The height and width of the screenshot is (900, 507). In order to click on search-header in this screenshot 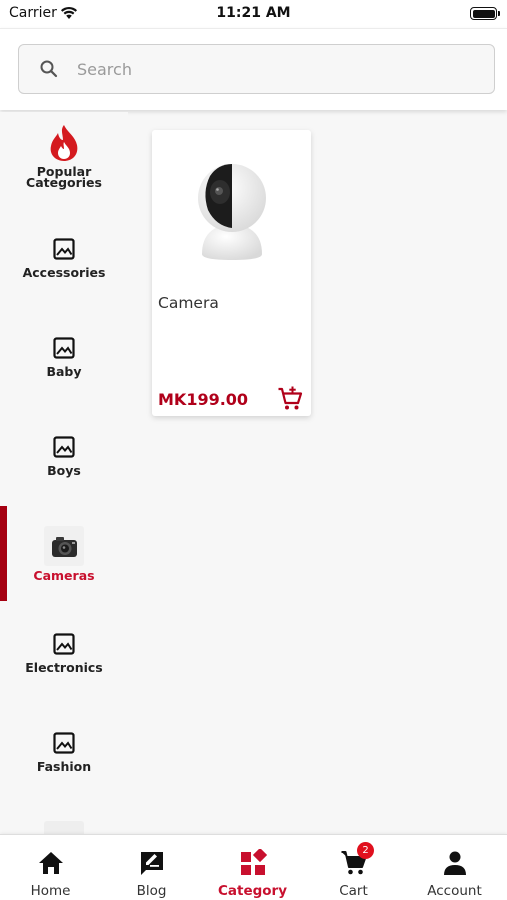, I will do `click(253, 69)`.